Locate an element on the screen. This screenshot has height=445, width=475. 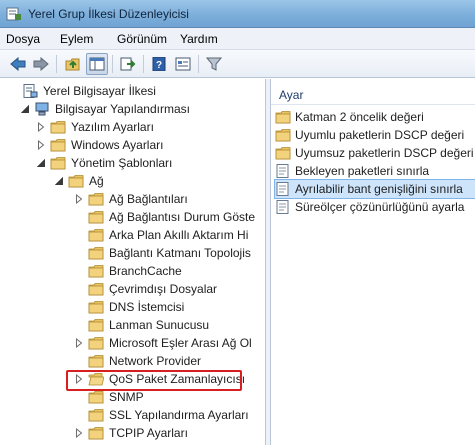
tree-item-label: Lanman Sunucusu is located at coordinates (159, 325).